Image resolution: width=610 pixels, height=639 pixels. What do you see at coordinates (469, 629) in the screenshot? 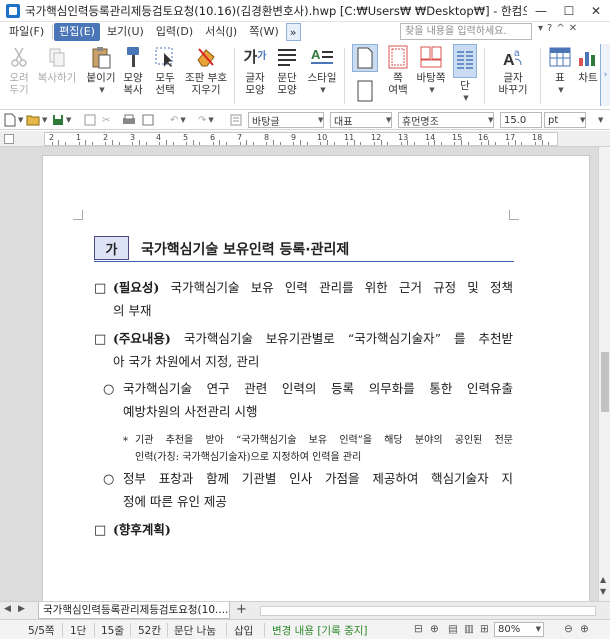
I see `two-page-view-icon: ▥` at bounding box center [469, 629].